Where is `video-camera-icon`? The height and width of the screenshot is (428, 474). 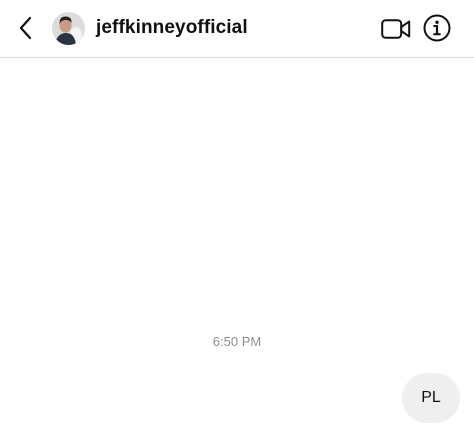
video-camera-icon is located at coordinates (396, 29).